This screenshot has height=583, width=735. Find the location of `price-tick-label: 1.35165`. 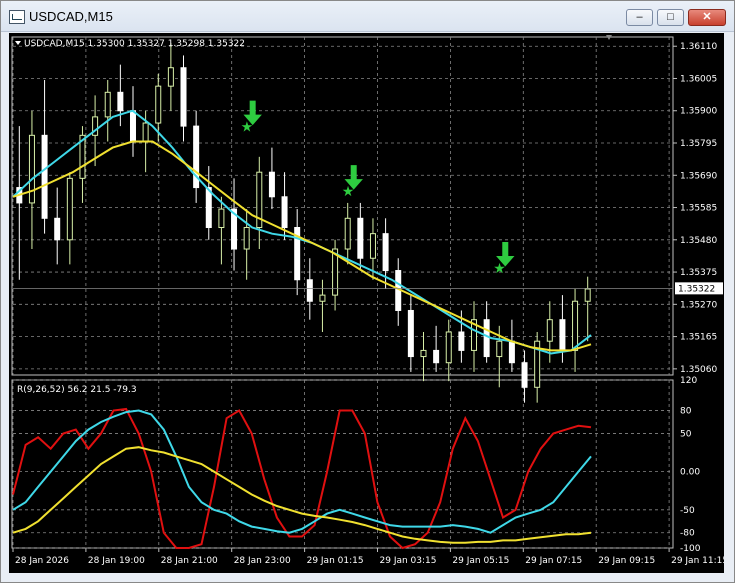

price-tick-label: 1.35165 is located at coordinates (698, 338).